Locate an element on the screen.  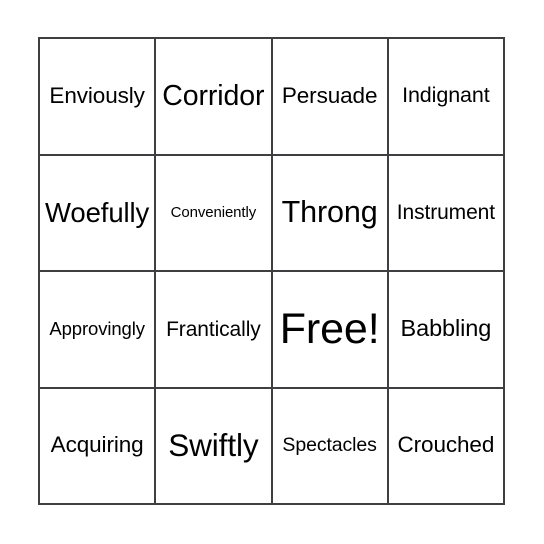
bingo-cell-label: Swiftly is located at coordinates (213, 445).